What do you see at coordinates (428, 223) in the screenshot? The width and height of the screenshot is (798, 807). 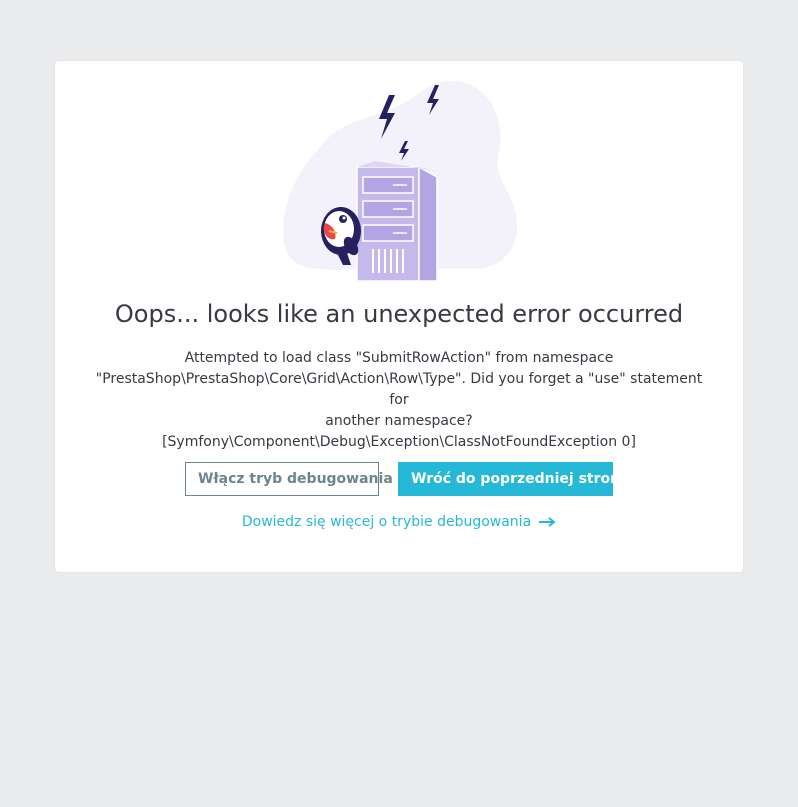 I see `server-side` at bounding box center [428, 223].